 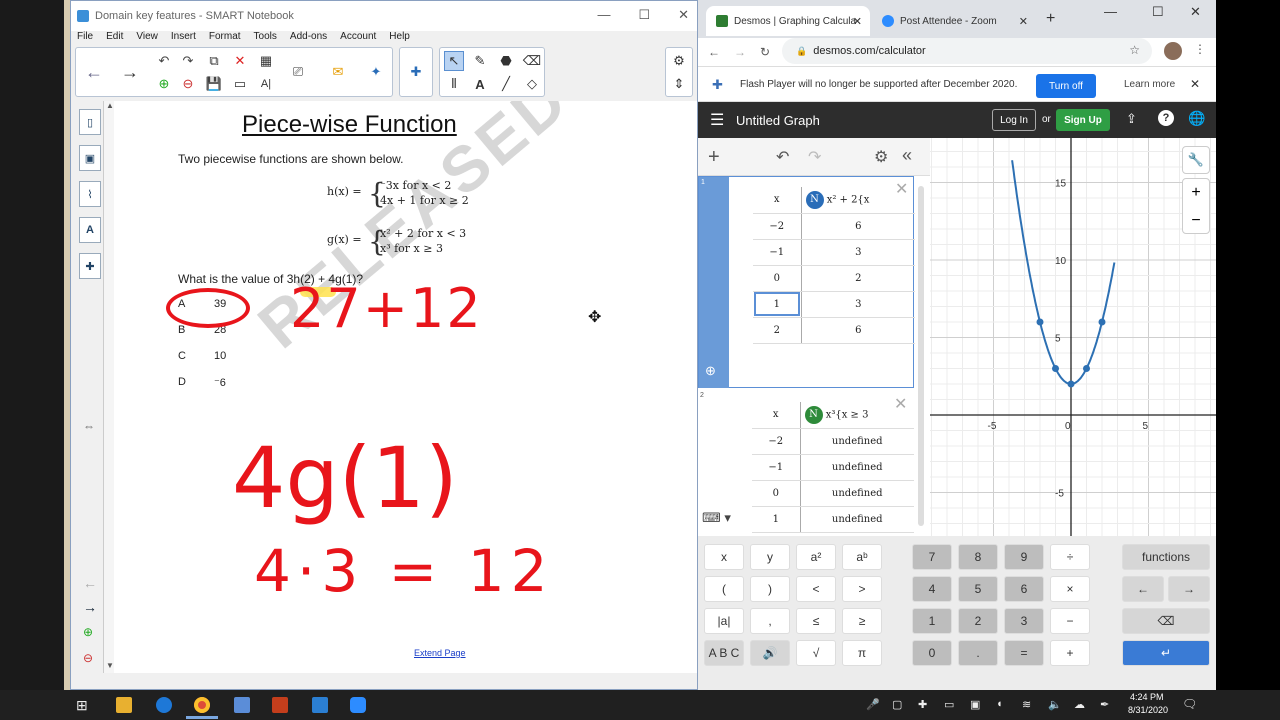 What do you see at coordinates (1196, 160) in the screenshot?
I see `graph-settings-wrench-icon: 🔧` at bounding box center [1196, 160].